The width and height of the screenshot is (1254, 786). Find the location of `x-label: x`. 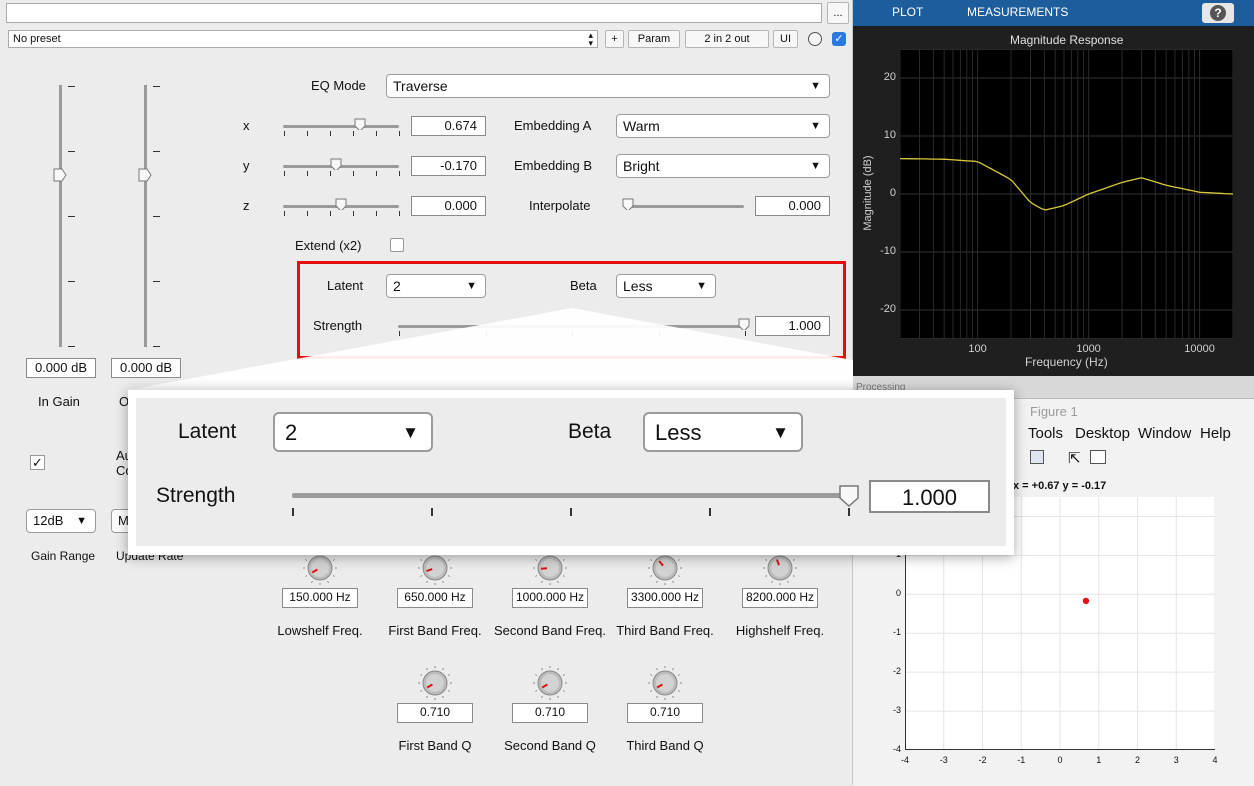

x-label: x is located at coordinates (246, 125).